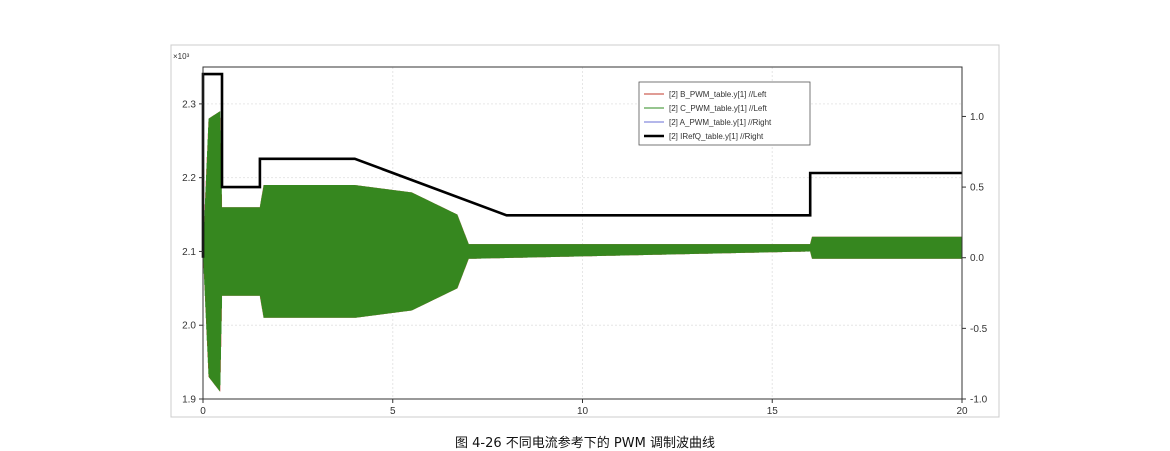 The image size is (1170, 451). I want to click on legend-entry: [2] IRefQ_table.y[1] //Right, so click(716, 136).